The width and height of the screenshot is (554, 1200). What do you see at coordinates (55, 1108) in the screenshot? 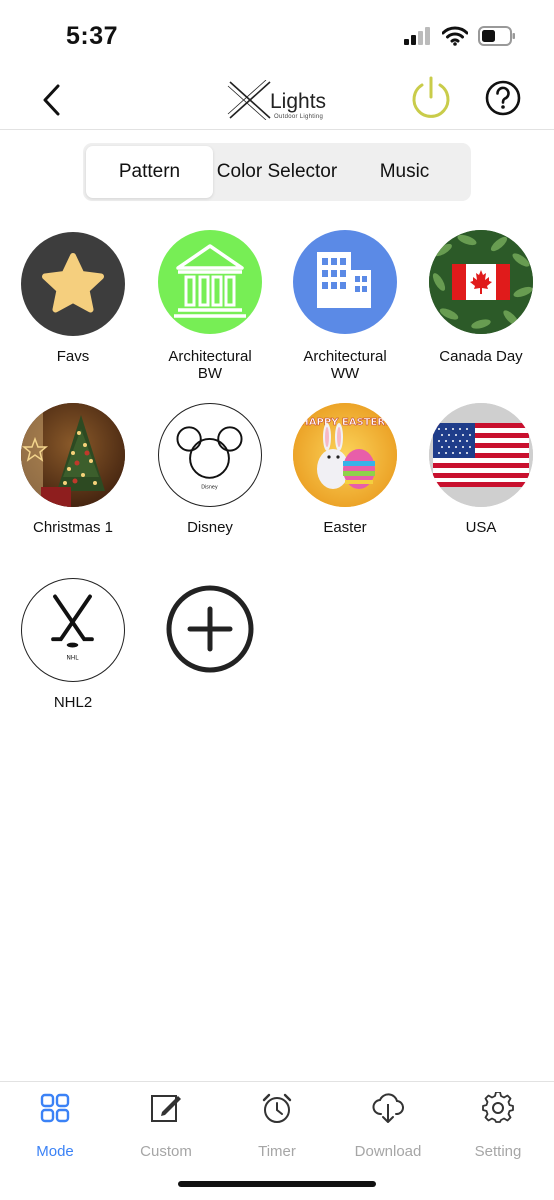
I see `grid-icon` at bounding box center [55, 1108].